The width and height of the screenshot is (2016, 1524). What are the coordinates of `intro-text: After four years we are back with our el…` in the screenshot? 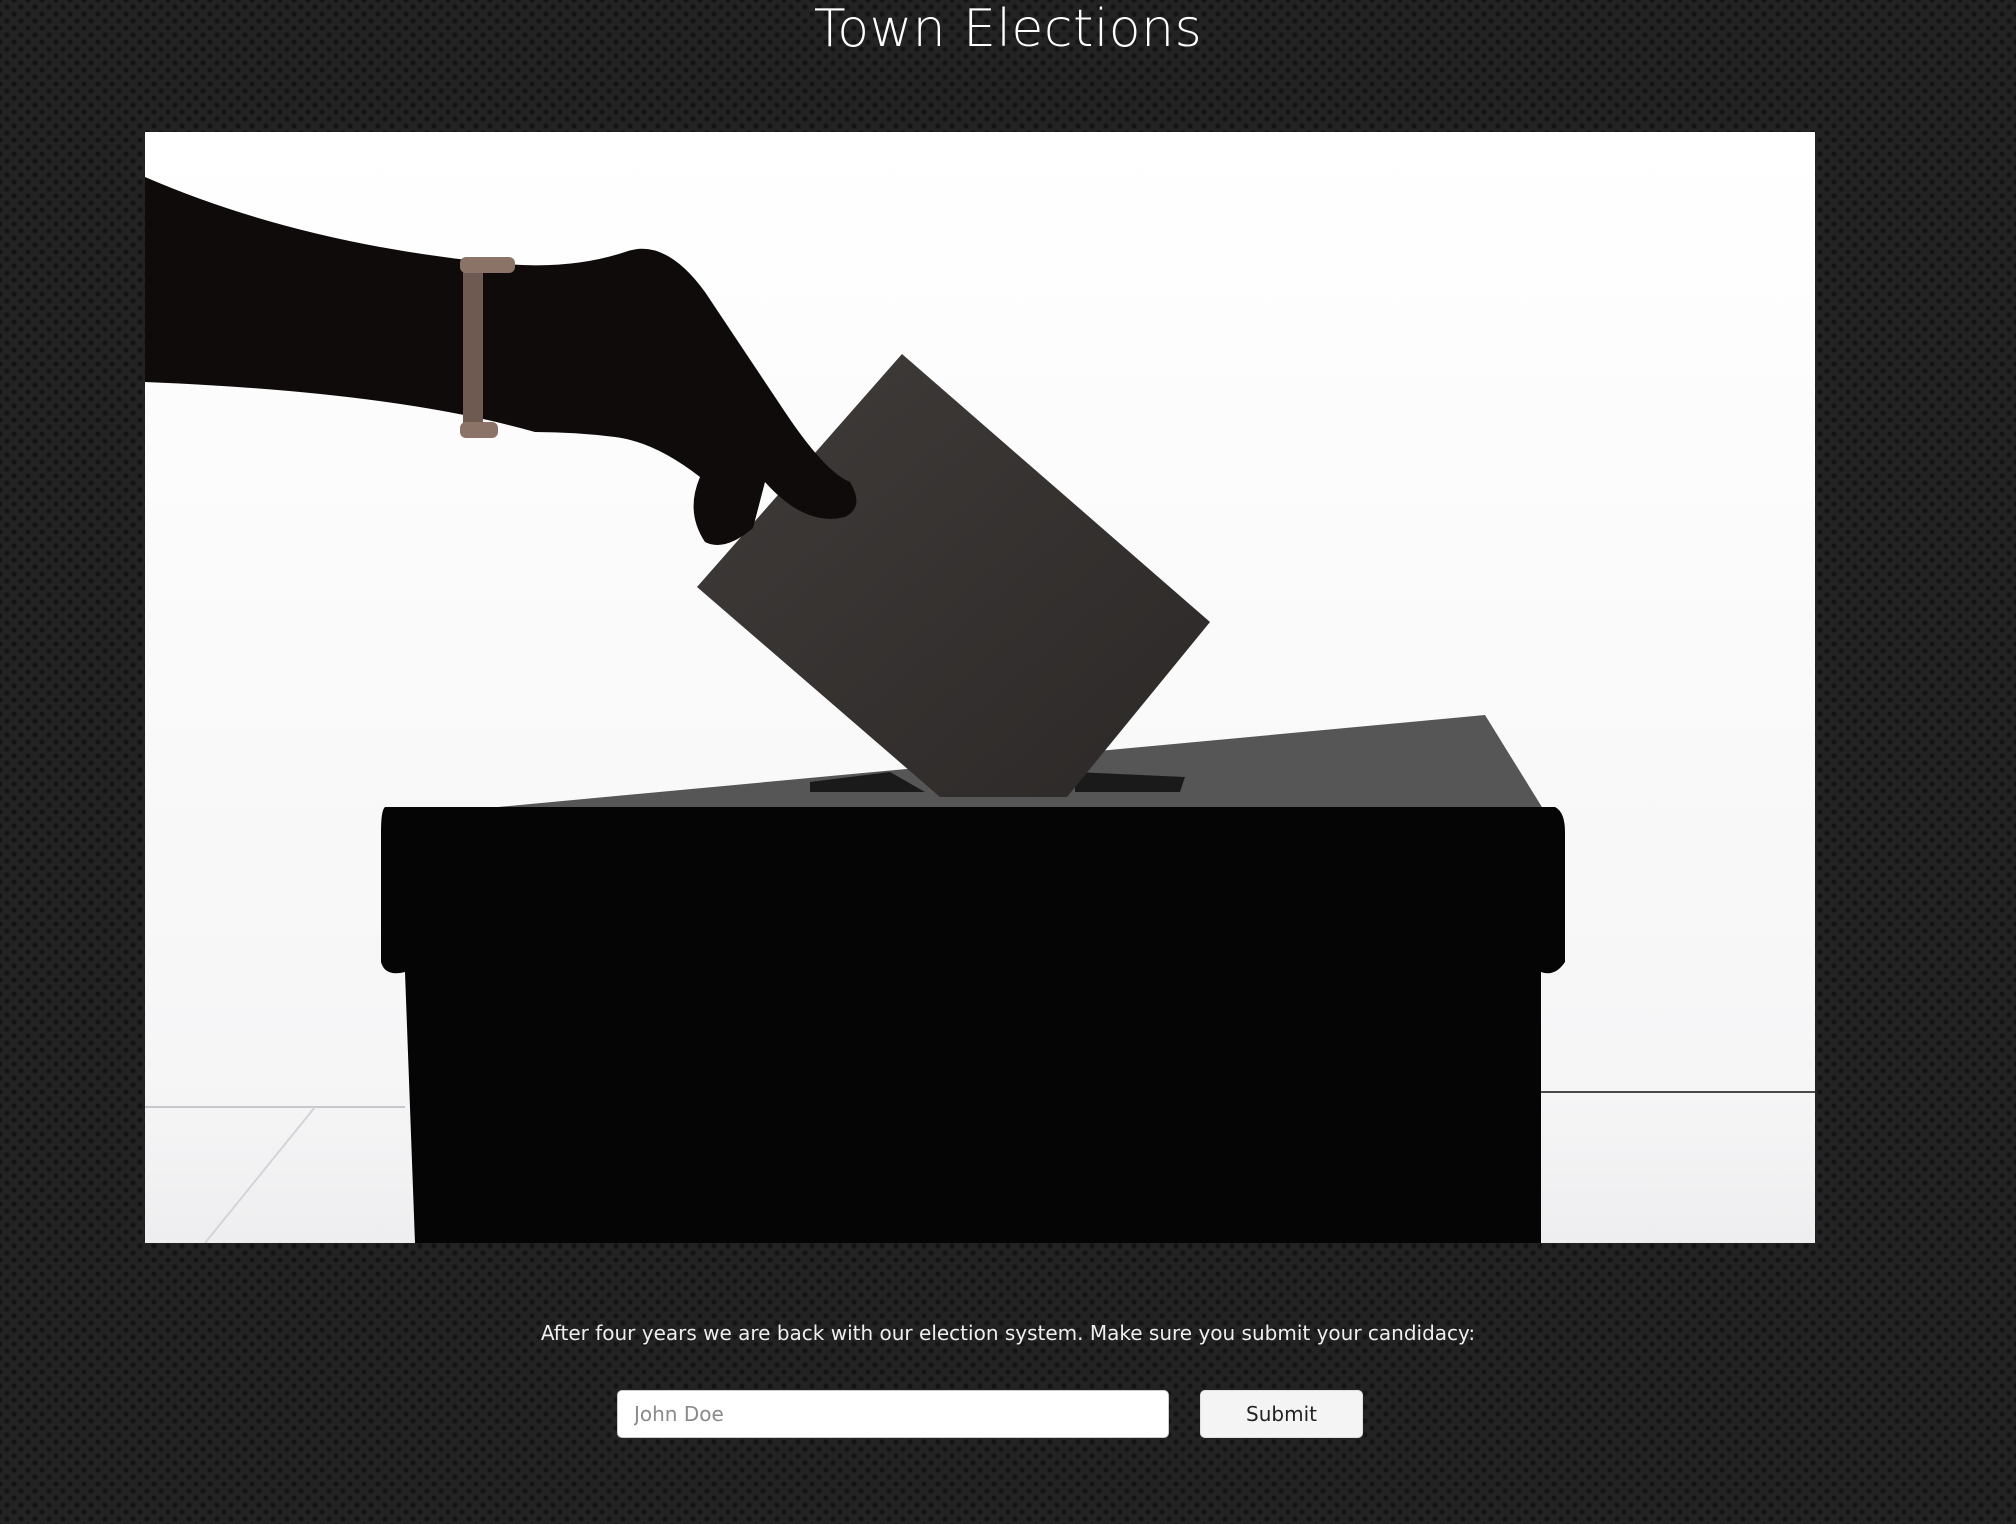 It's located at (1008, 1333).